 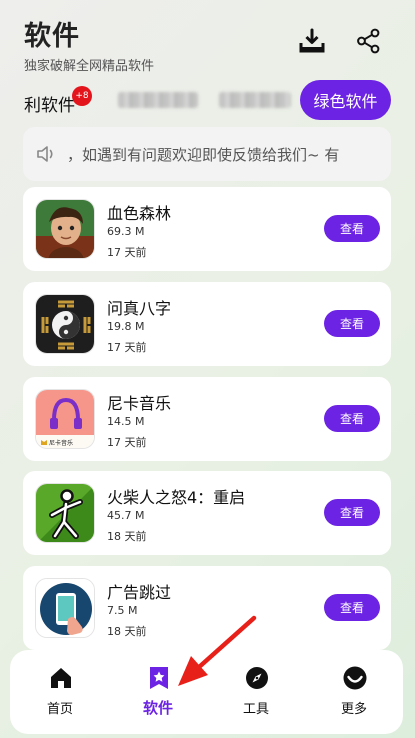 I want to click on app-size: 19.8 M, so click(x=126, y=326).